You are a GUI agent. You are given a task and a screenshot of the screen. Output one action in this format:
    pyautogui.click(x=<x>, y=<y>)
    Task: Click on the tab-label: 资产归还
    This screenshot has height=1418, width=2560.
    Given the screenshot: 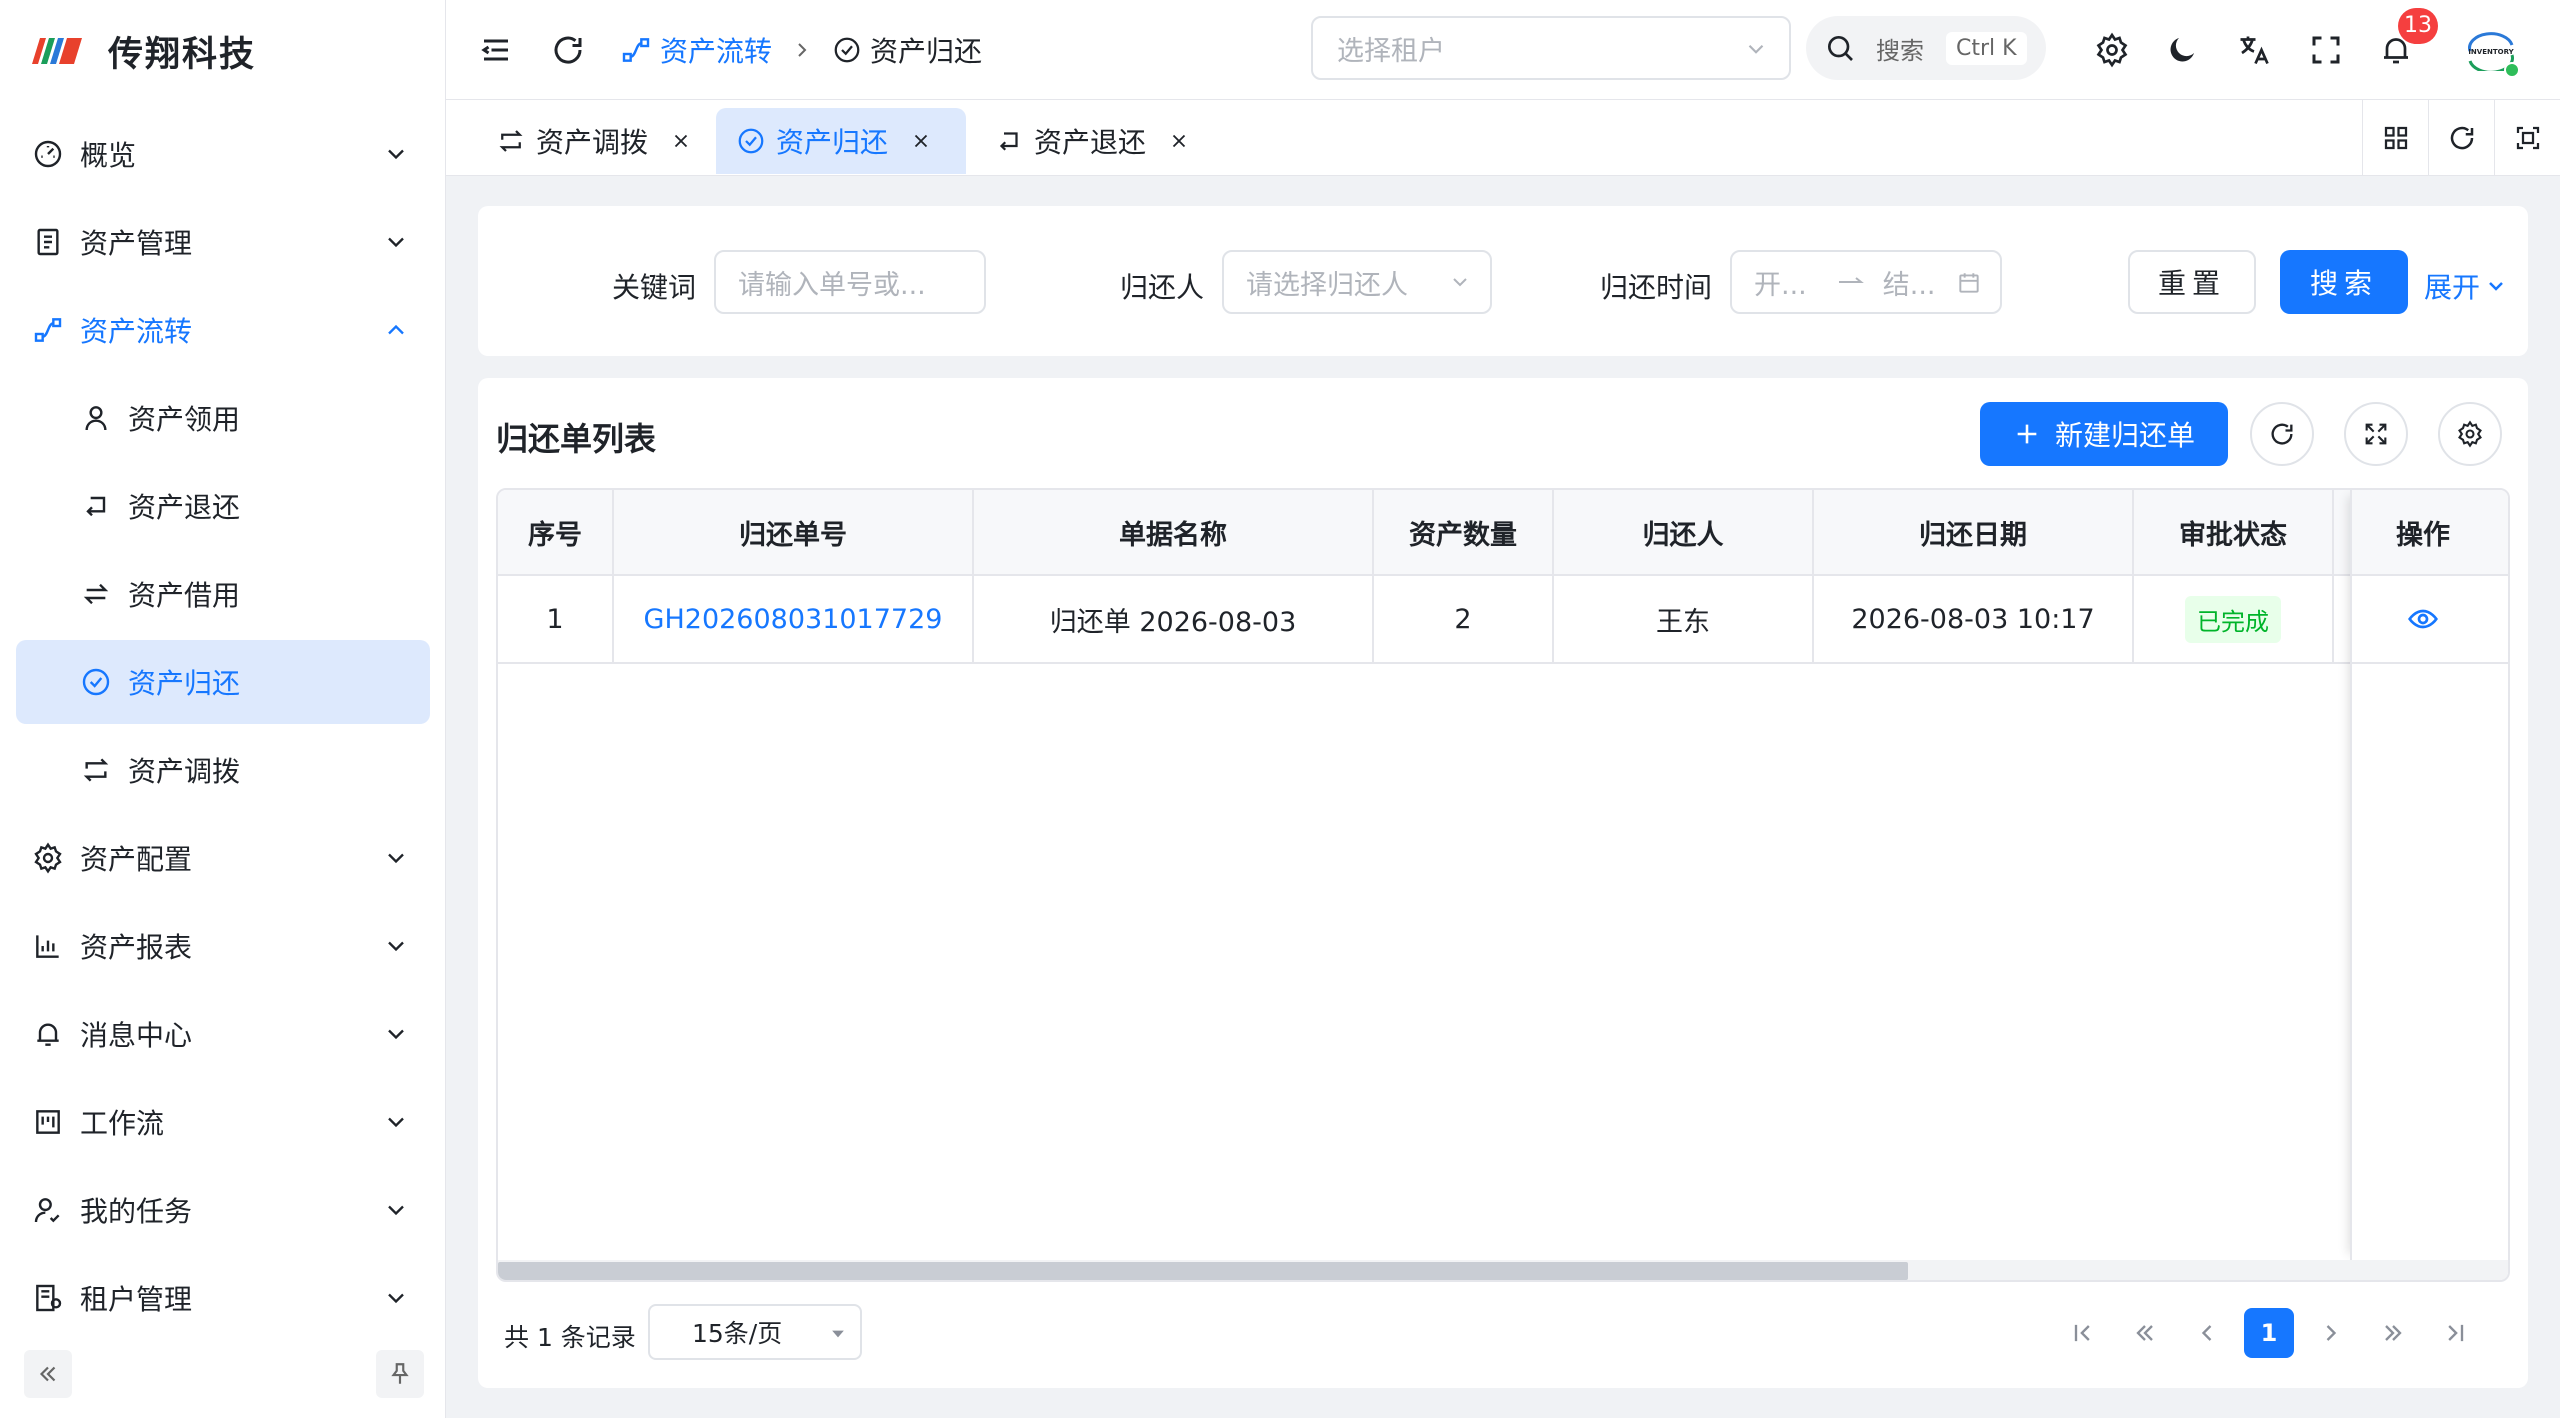 What is the action you would take?
    pyautogui.click(x=832, y=142)
    